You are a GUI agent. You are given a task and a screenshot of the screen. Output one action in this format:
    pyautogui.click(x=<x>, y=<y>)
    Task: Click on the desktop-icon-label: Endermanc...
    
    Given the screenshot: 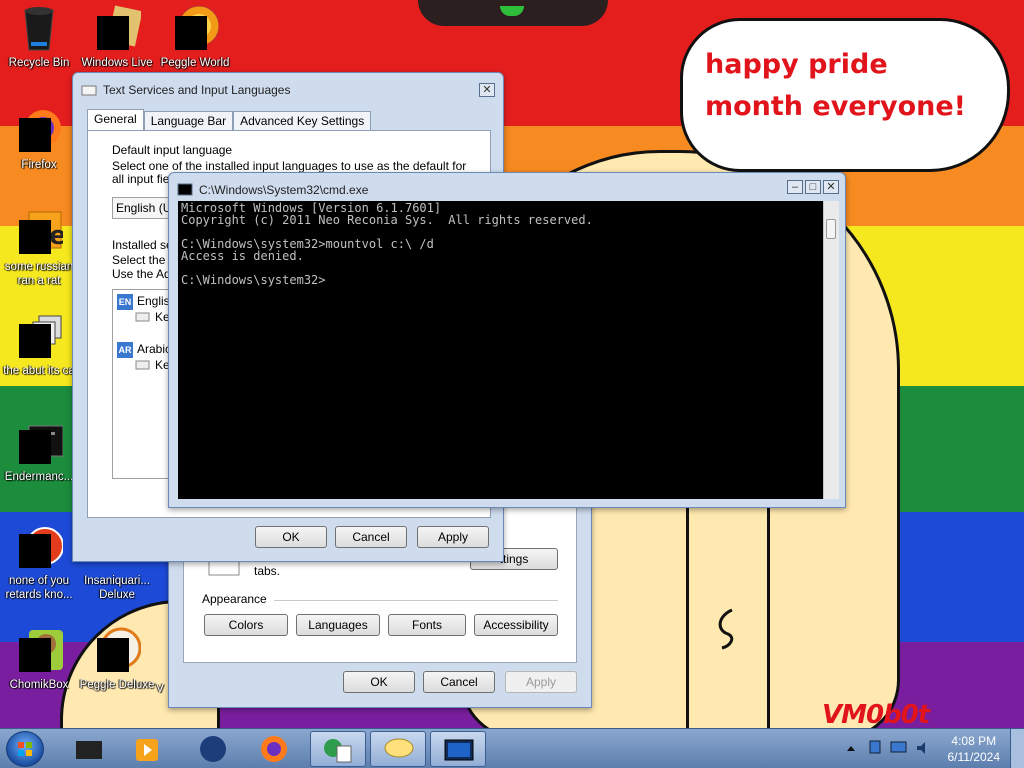 What is the action you would take?
    pyautogui.click(x=39, y=477)
    